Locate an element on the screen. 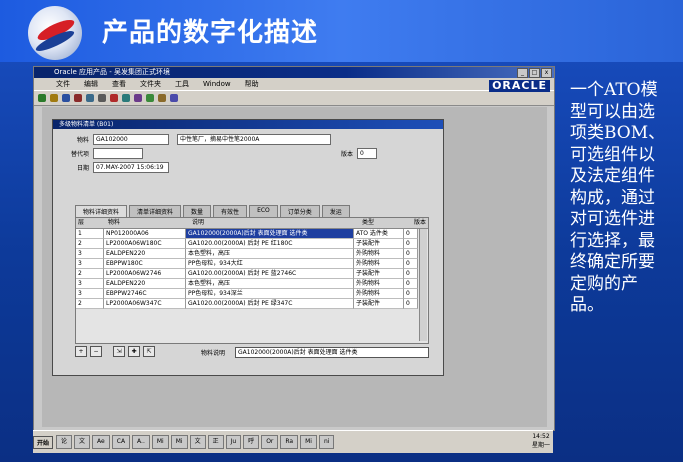  item-desc-field: 中性笔厂，摘易中性笔2000A is located at coordinates (254, 139).